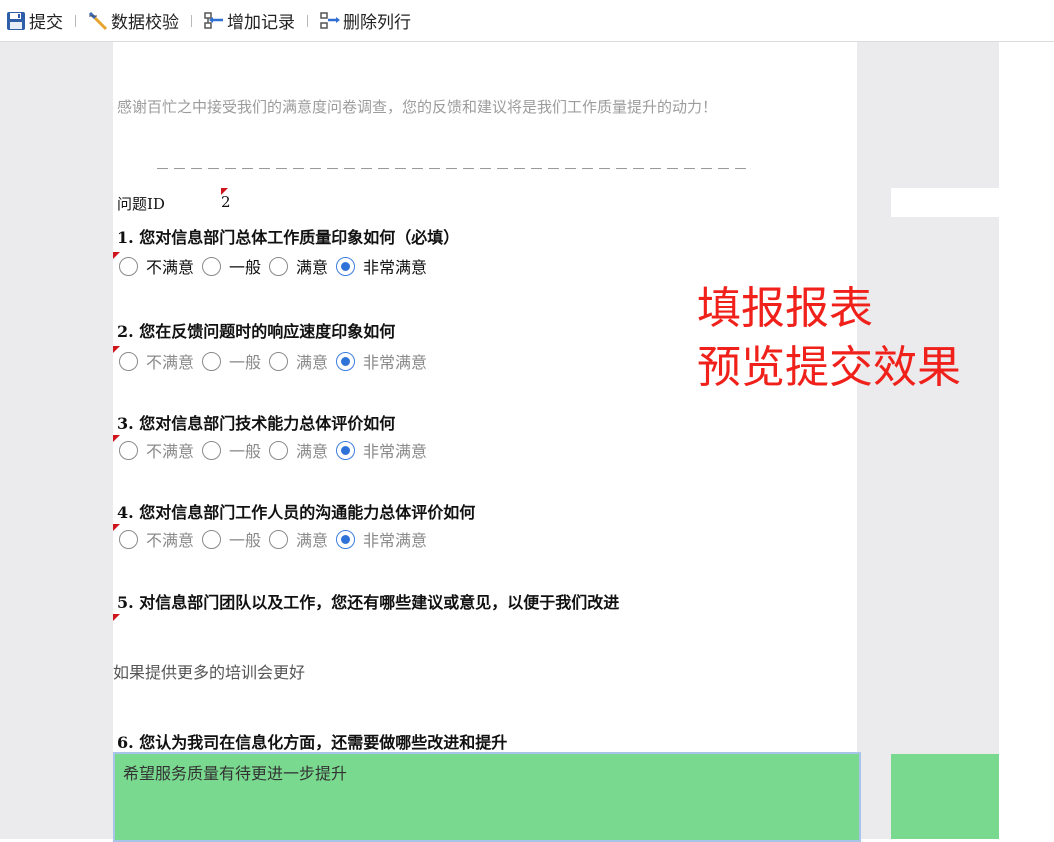 Image resolution: width=1054 pixels, height=842 pixels. What do you see at coordinates (288, 237) in the screenshot?
I see `question-title: 1. 您对信息部门总体工作质量印象如何（必填）` at bounding box center [288, 237].